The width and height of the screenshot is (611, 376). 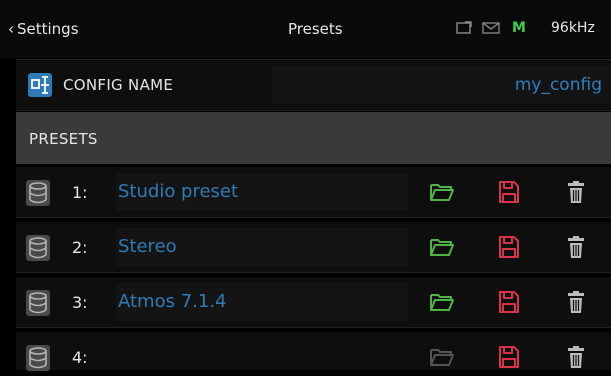 What do you see at coordinates (118, 85) in the screenshot?
I see `config-name-label: CONFIG NAME` at bounding box center [118, 85].